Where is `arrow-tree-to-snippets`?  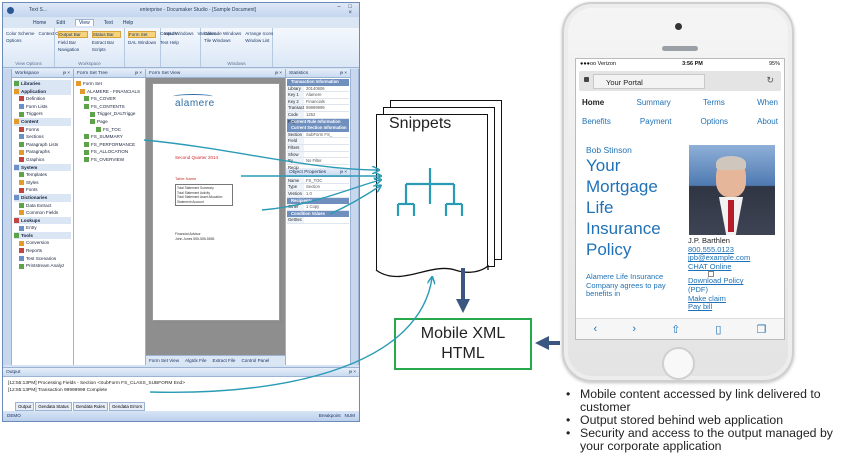 arrow-tree-to-snippets is located at coordinates (260, 154).